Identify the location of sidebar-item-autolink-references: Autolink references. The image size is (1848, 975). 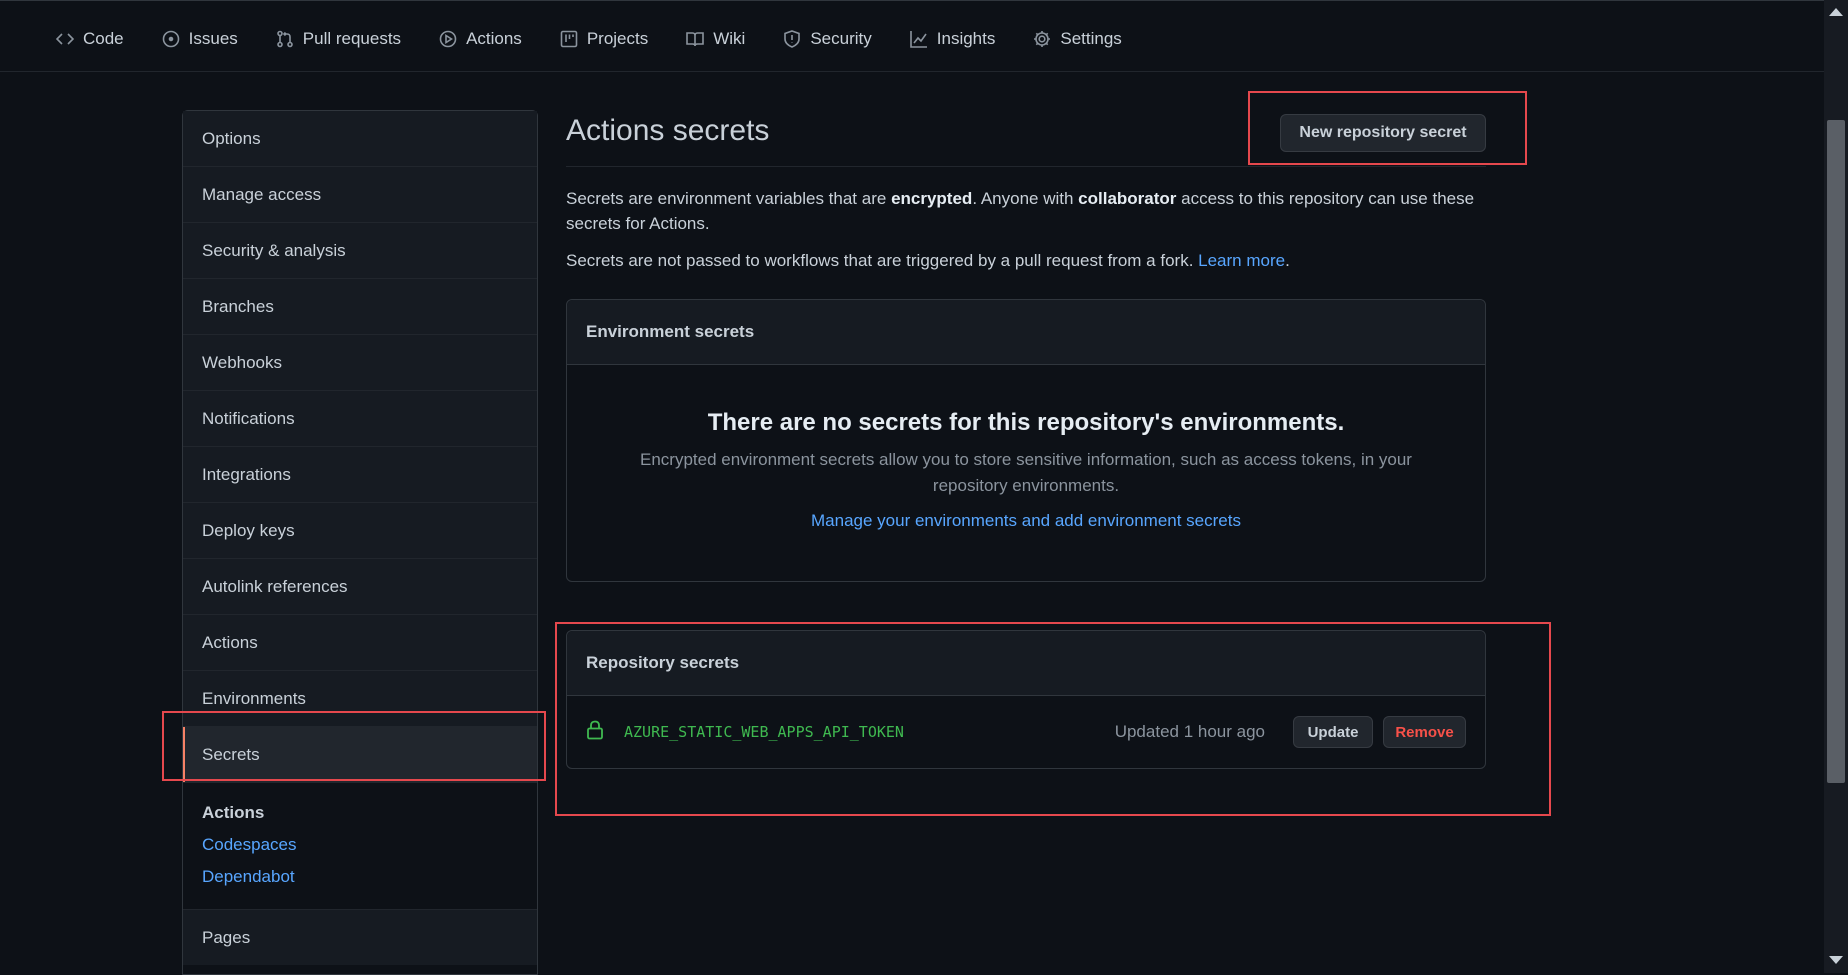
(360, 587).